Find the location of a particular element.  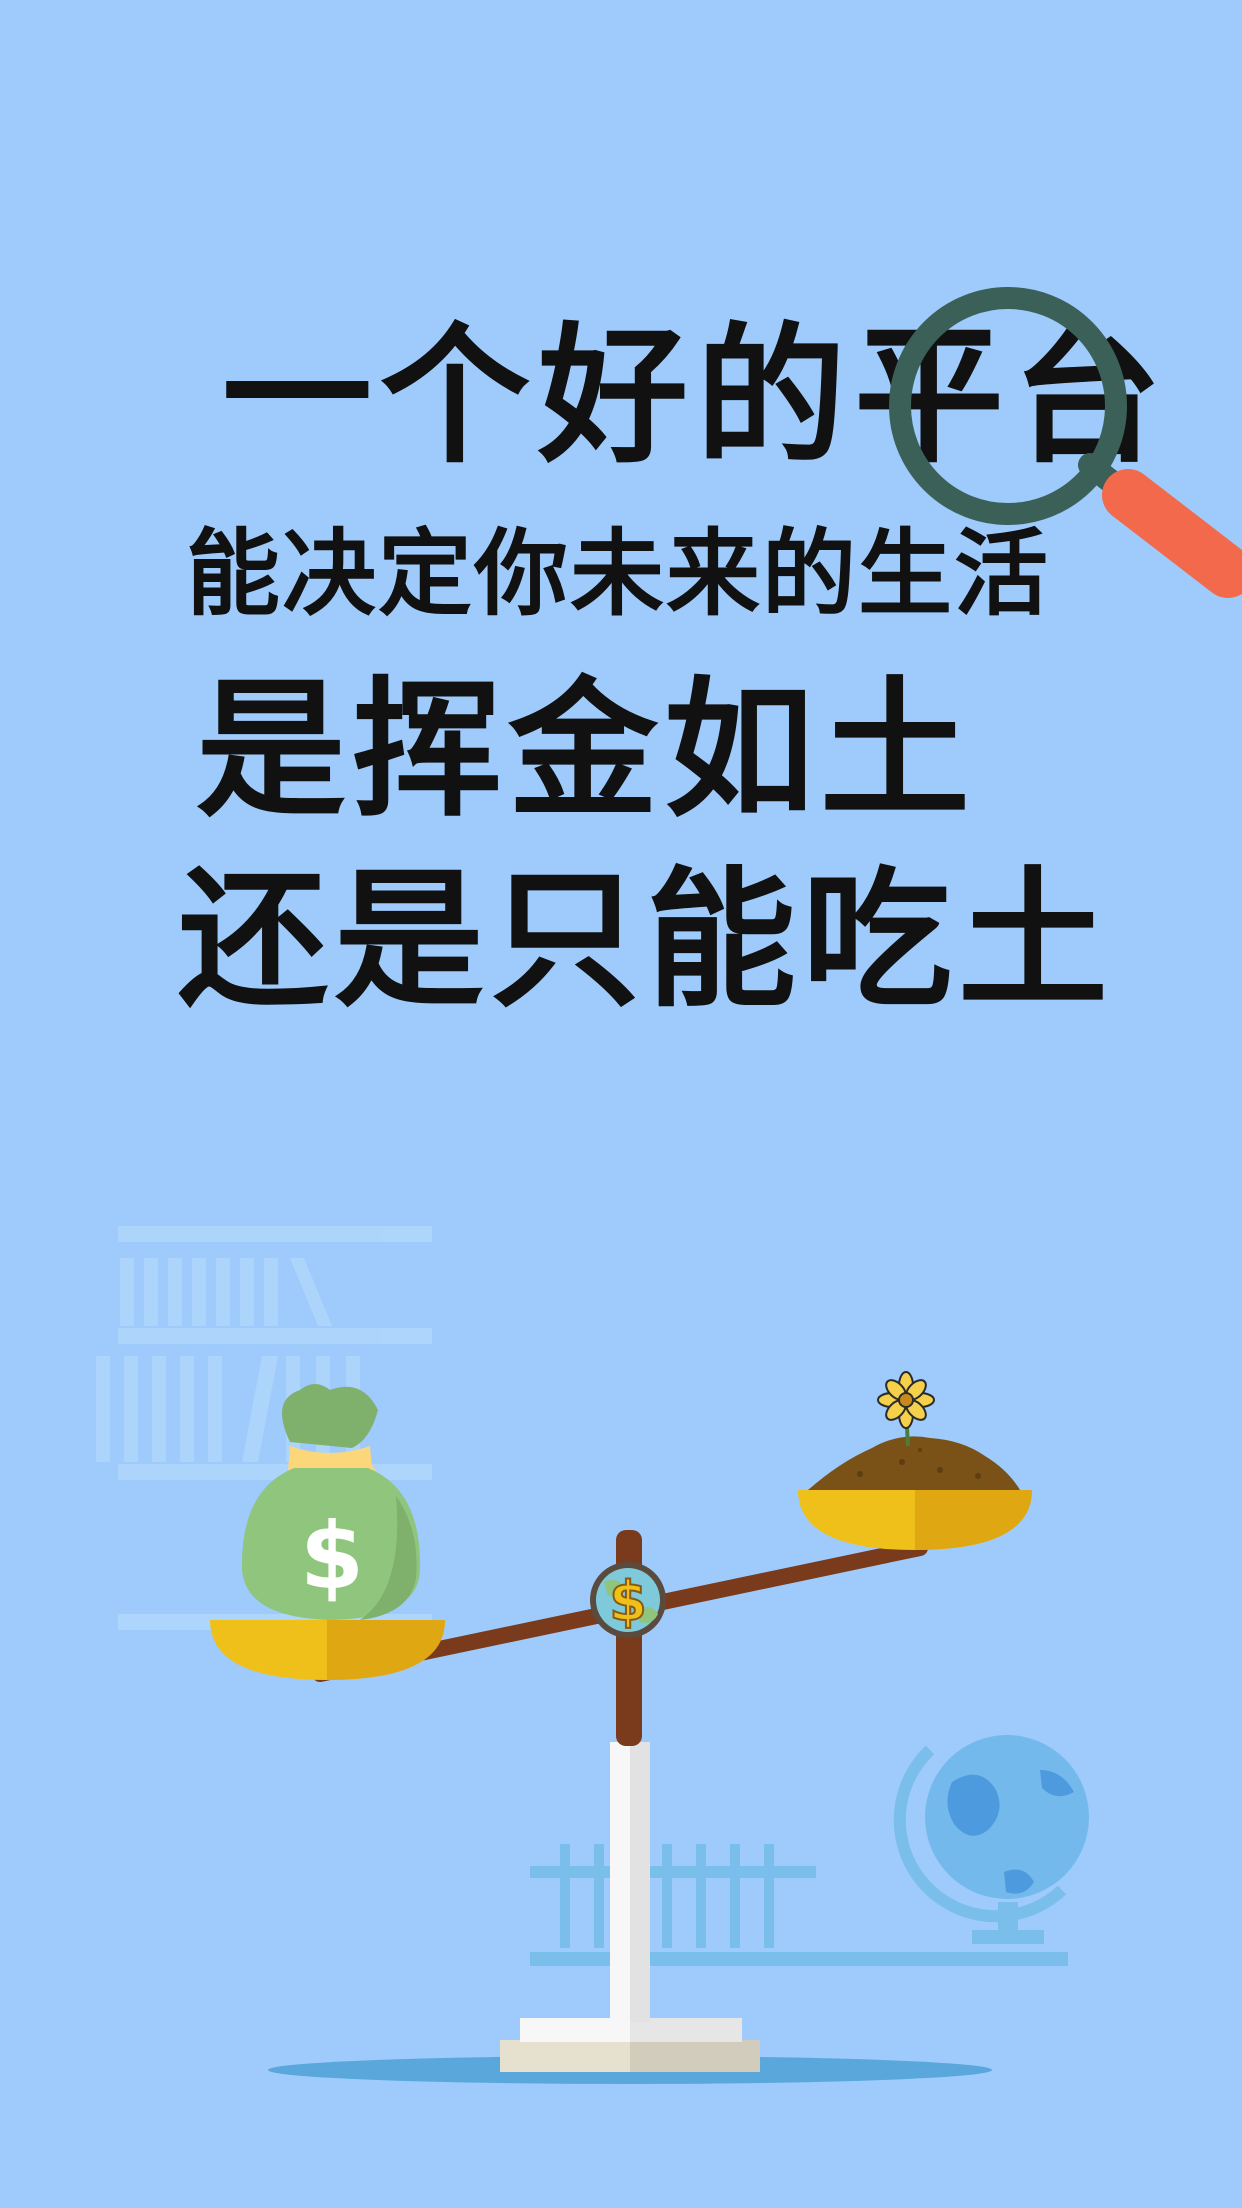

coin-symbol: $ is located at coordinates (628, 1601).